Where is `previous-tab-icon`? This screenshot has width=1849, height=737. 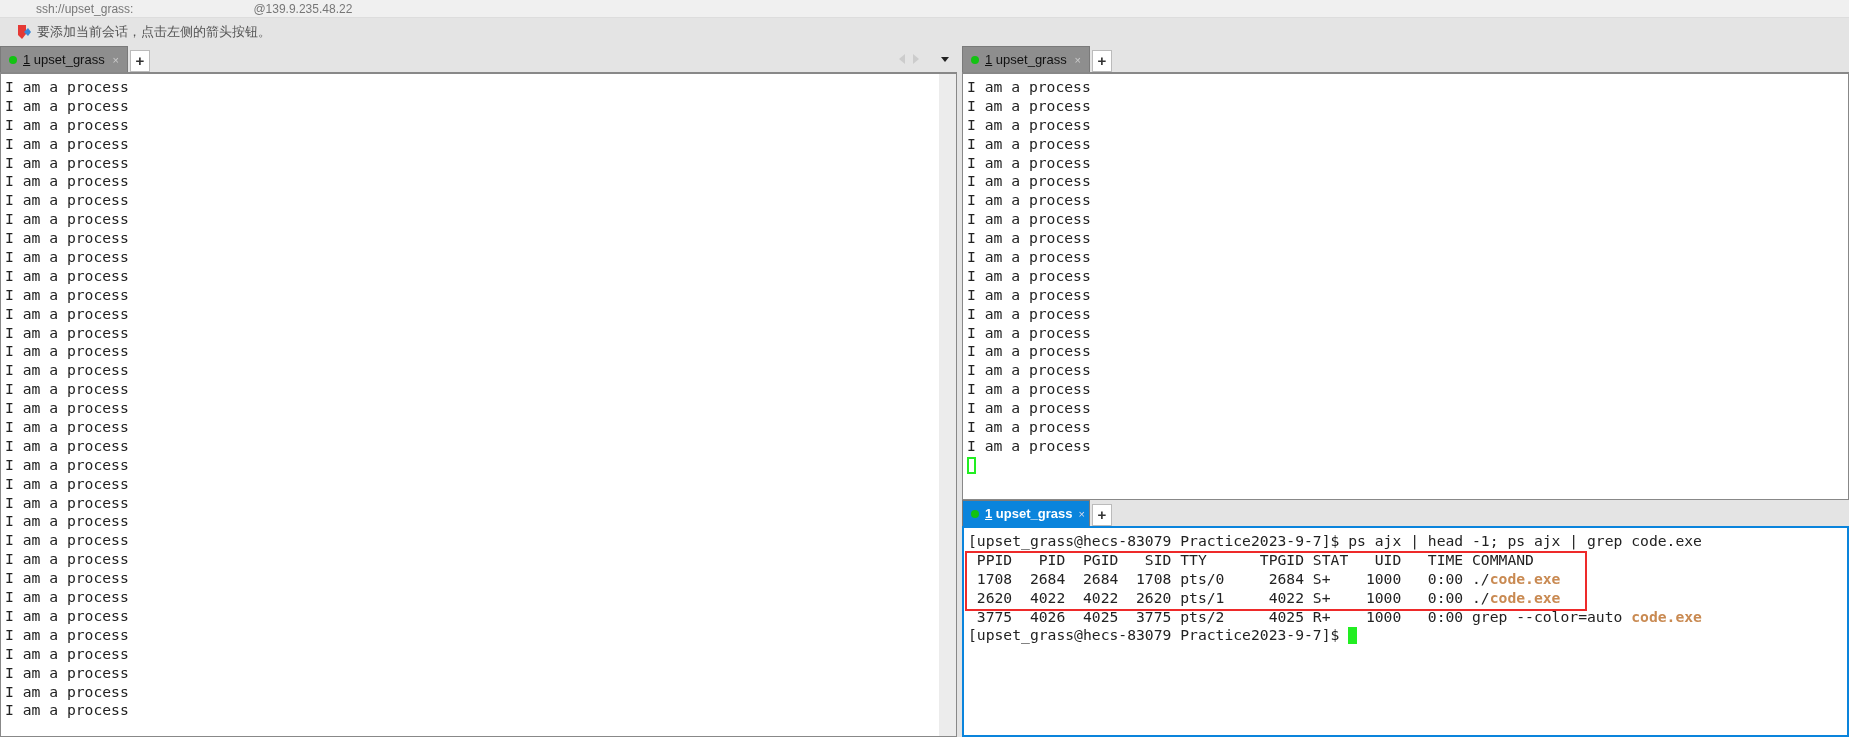
previous-tab-icon is located at coordinates (902, 59).